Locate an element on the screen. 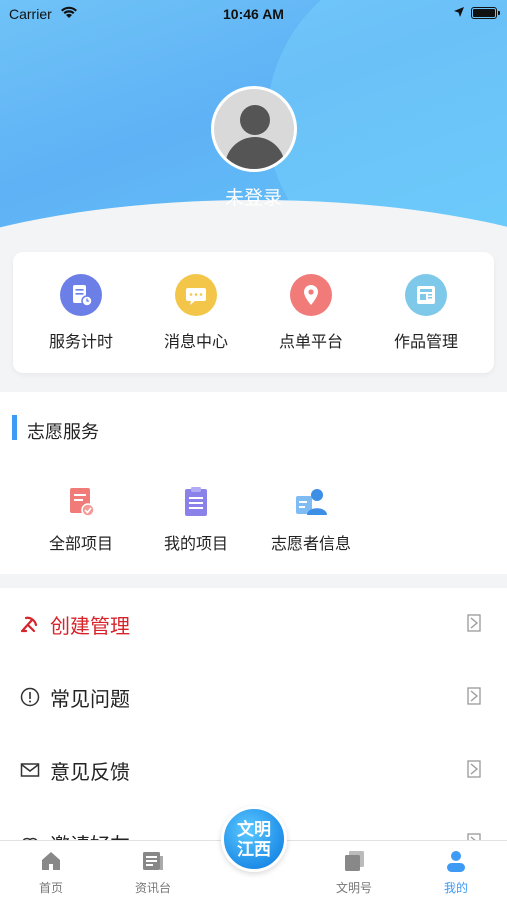 The image size is (507, 900). avatar is located at coordinates (254, 129).